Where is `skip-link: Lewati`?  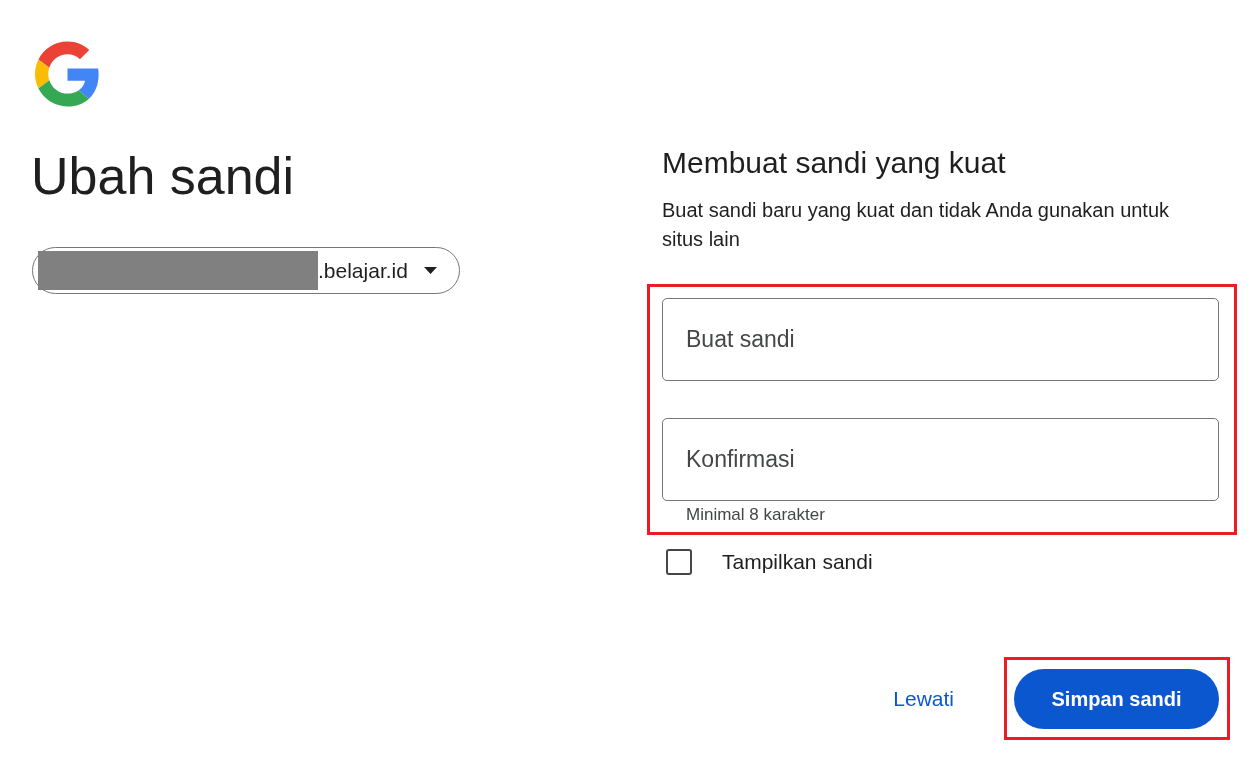 skip-link: Lewati is located at coordinates (923, 698).